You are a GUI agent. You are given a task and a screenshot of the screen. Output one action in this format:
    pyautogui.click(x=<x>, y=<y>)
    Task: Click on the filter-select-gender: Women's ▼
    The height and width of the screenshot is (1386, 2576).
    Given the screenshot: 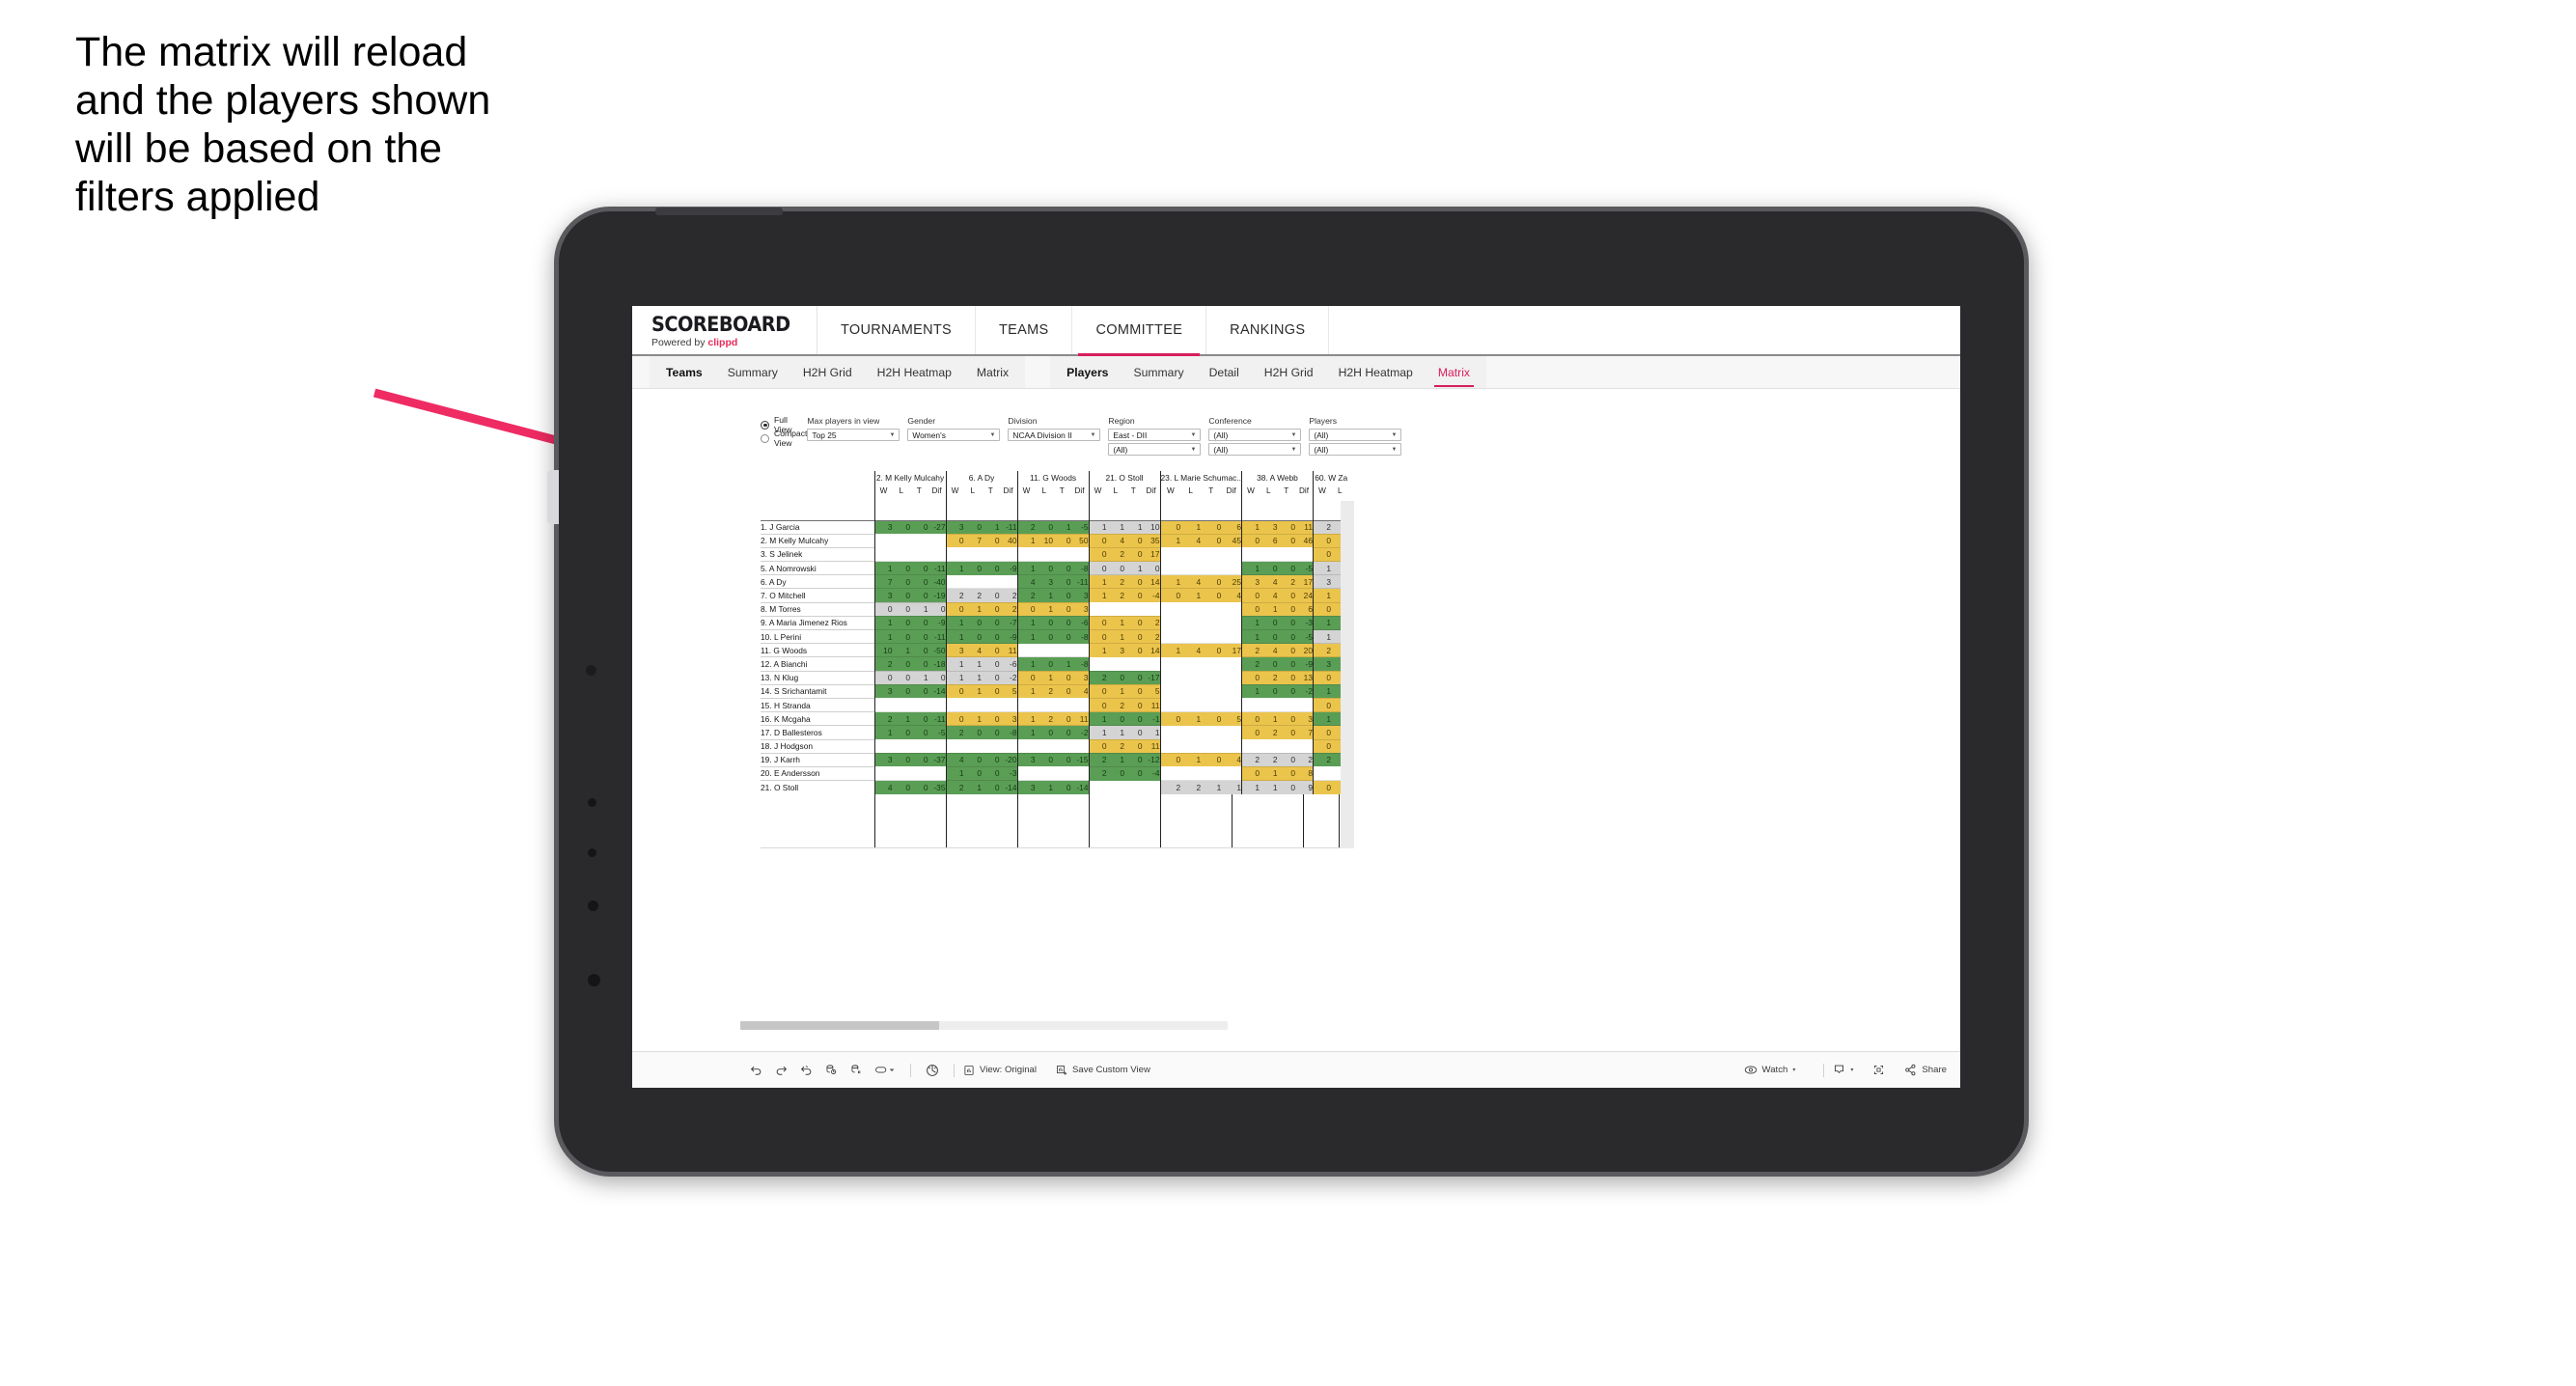 What is the action you would take?
    pyautogui.click(x=954, y=435)
    